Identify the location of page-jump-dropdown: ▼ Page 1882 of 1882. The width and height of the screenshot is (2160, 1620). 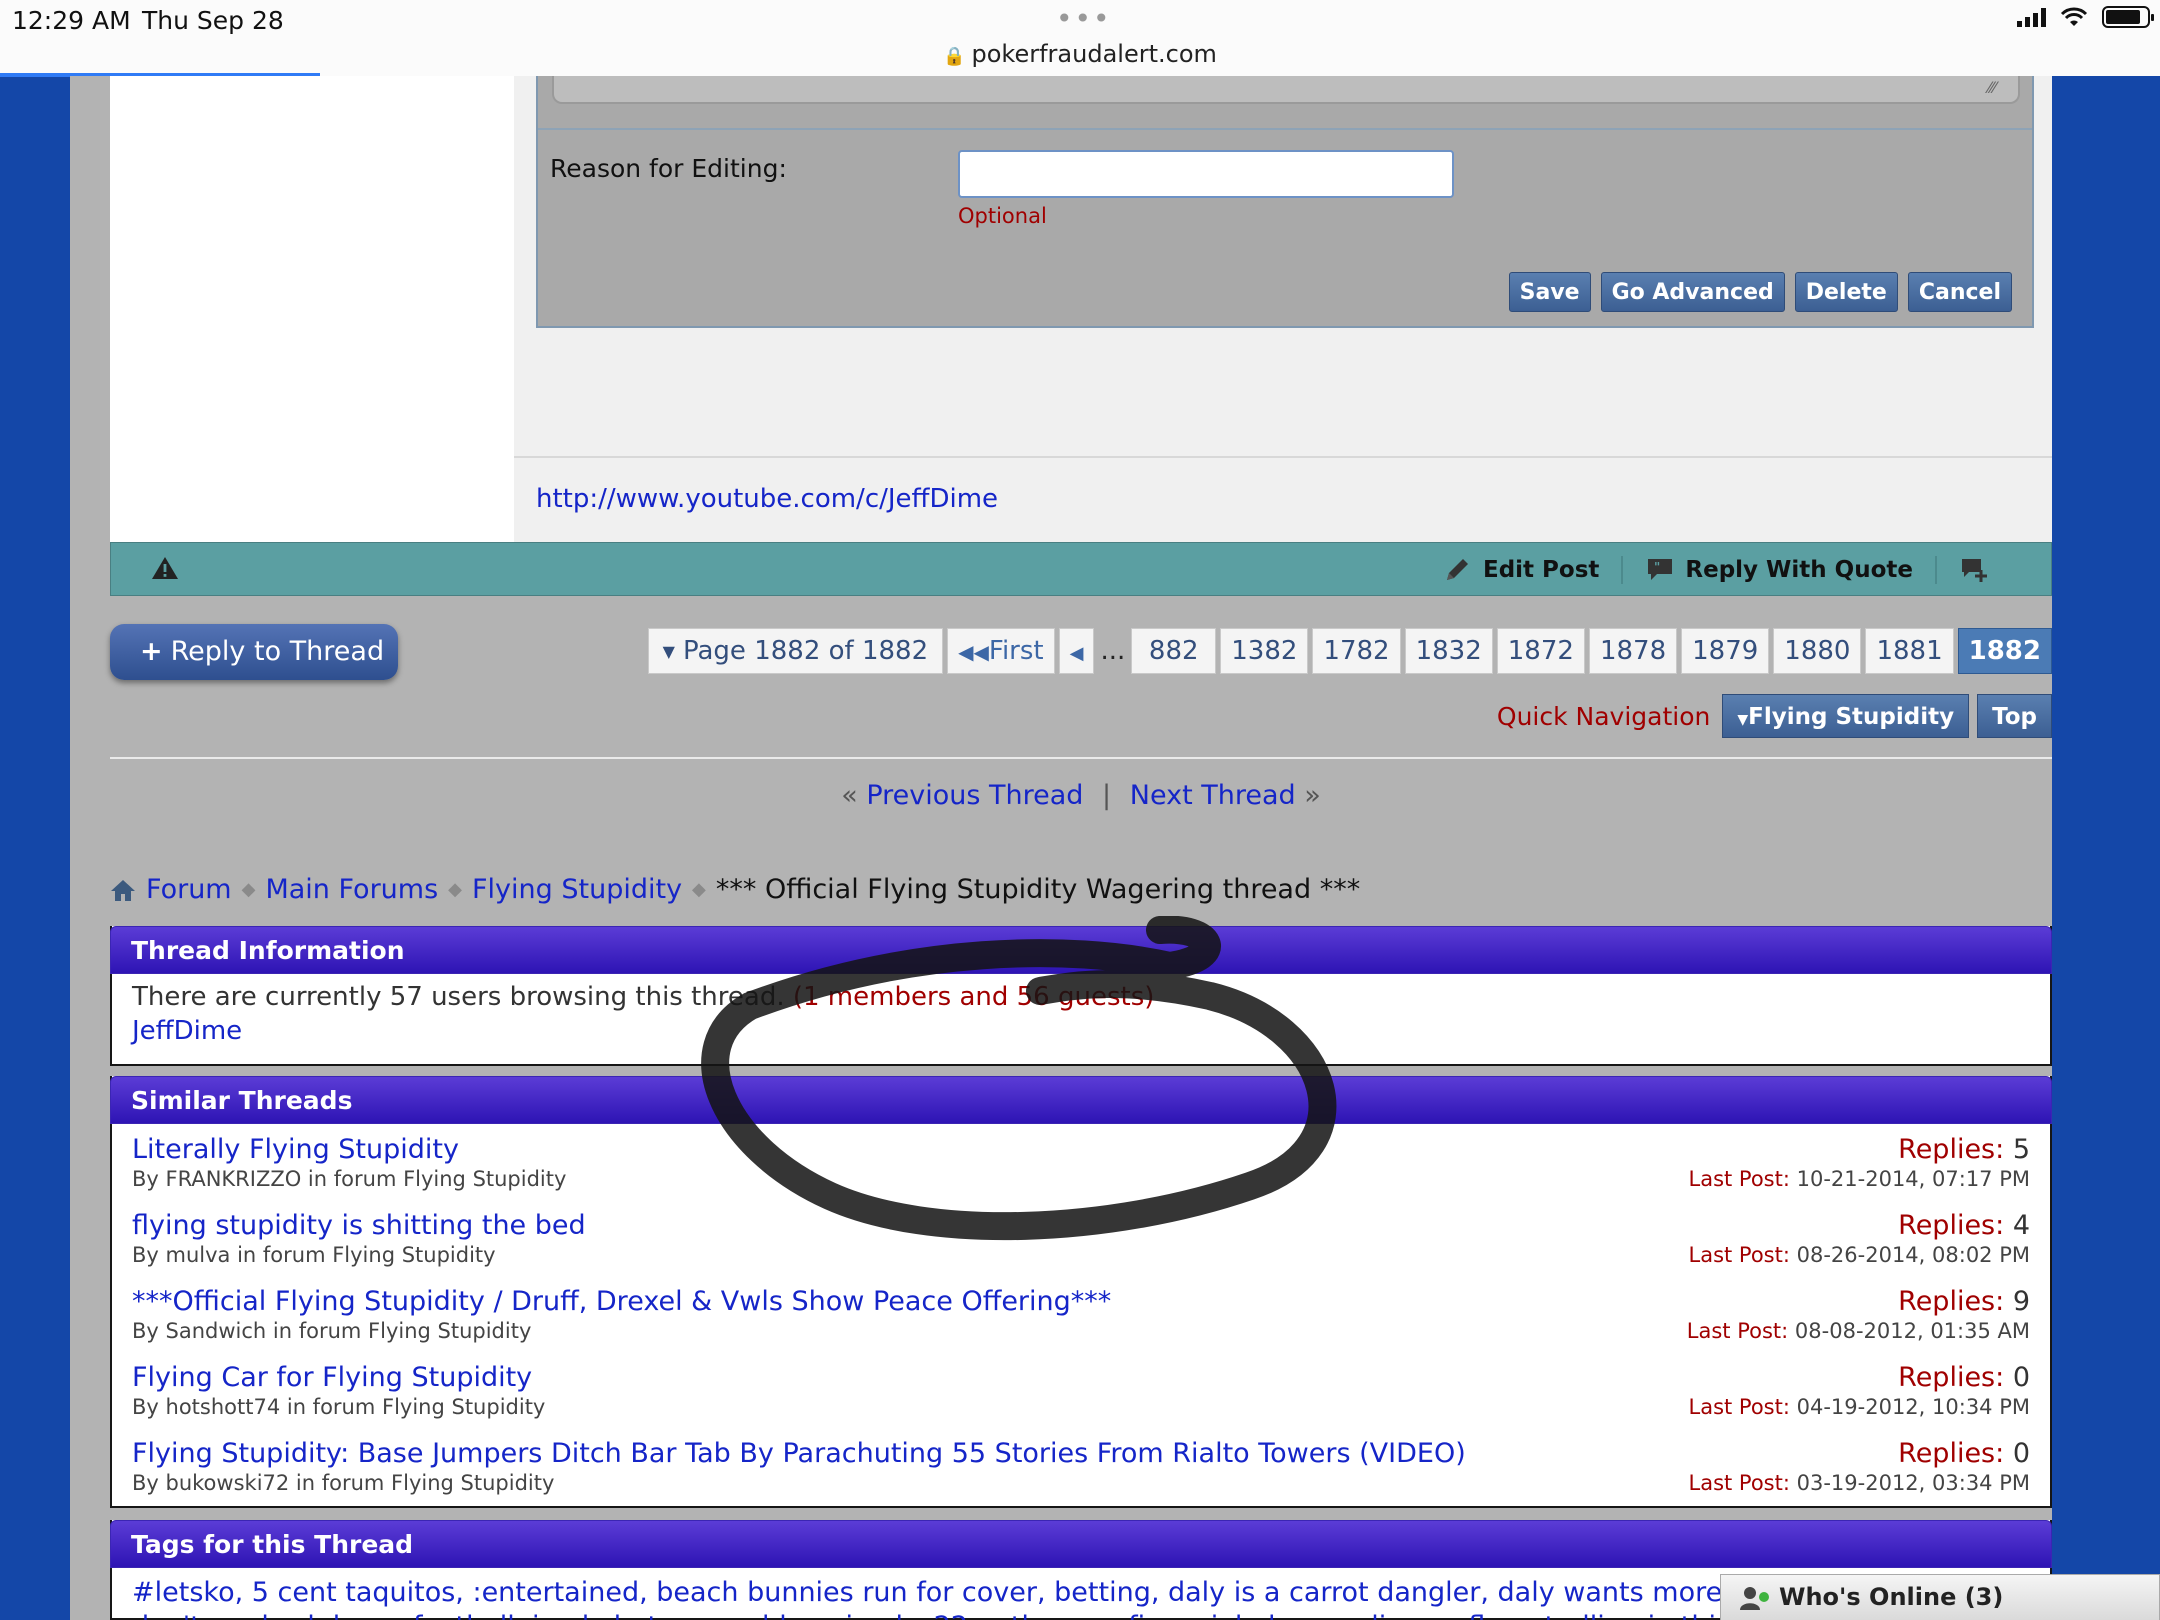
(795, 651).